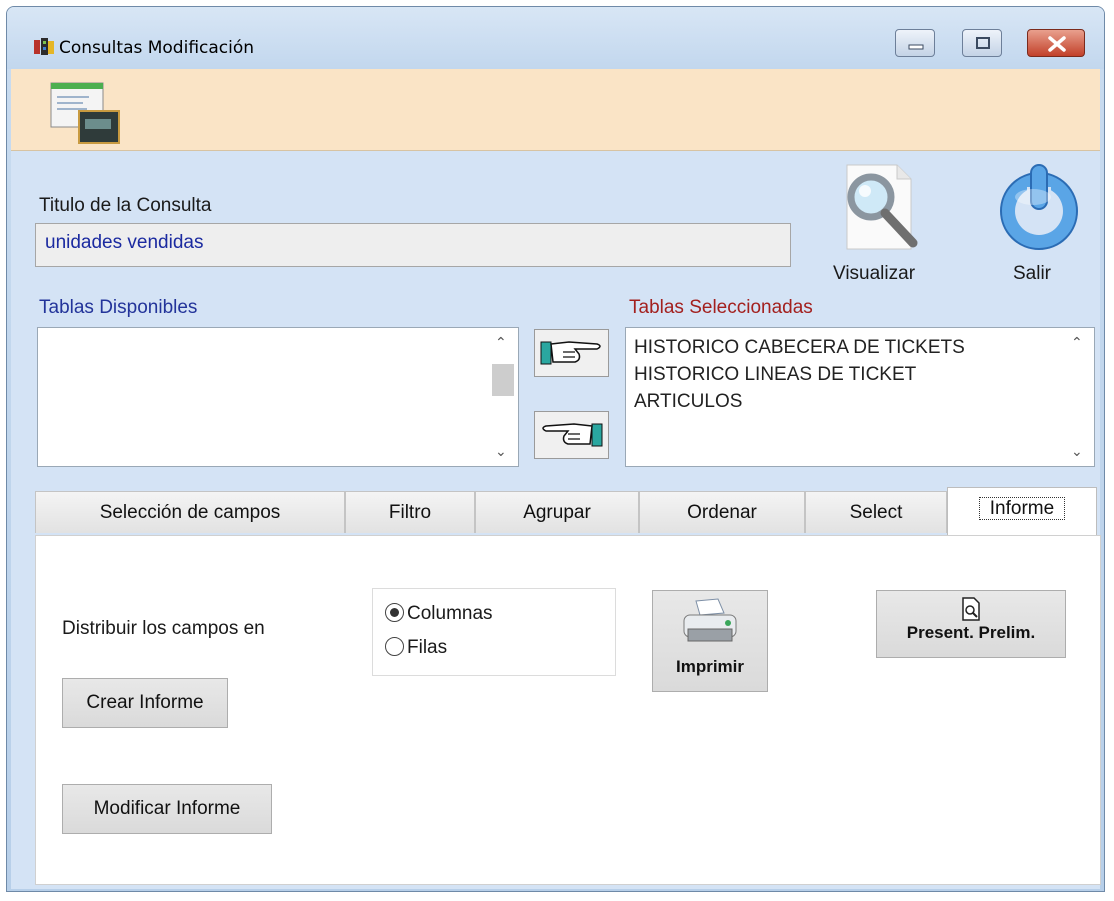 This screenshot has height=901, width=1114. I want to click on tab-filtro: Filtro, so click(410, 512).